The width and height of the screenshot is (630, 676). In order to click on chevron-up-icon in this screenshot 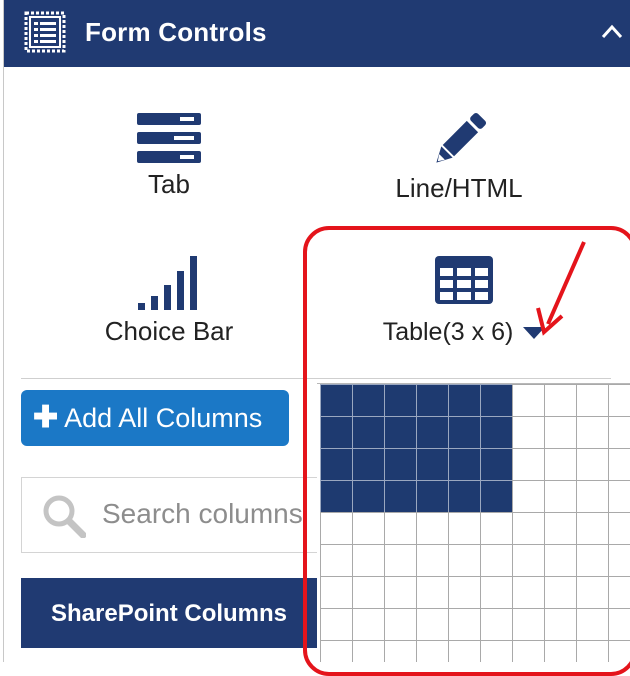, I will do `click(612, 31)`.